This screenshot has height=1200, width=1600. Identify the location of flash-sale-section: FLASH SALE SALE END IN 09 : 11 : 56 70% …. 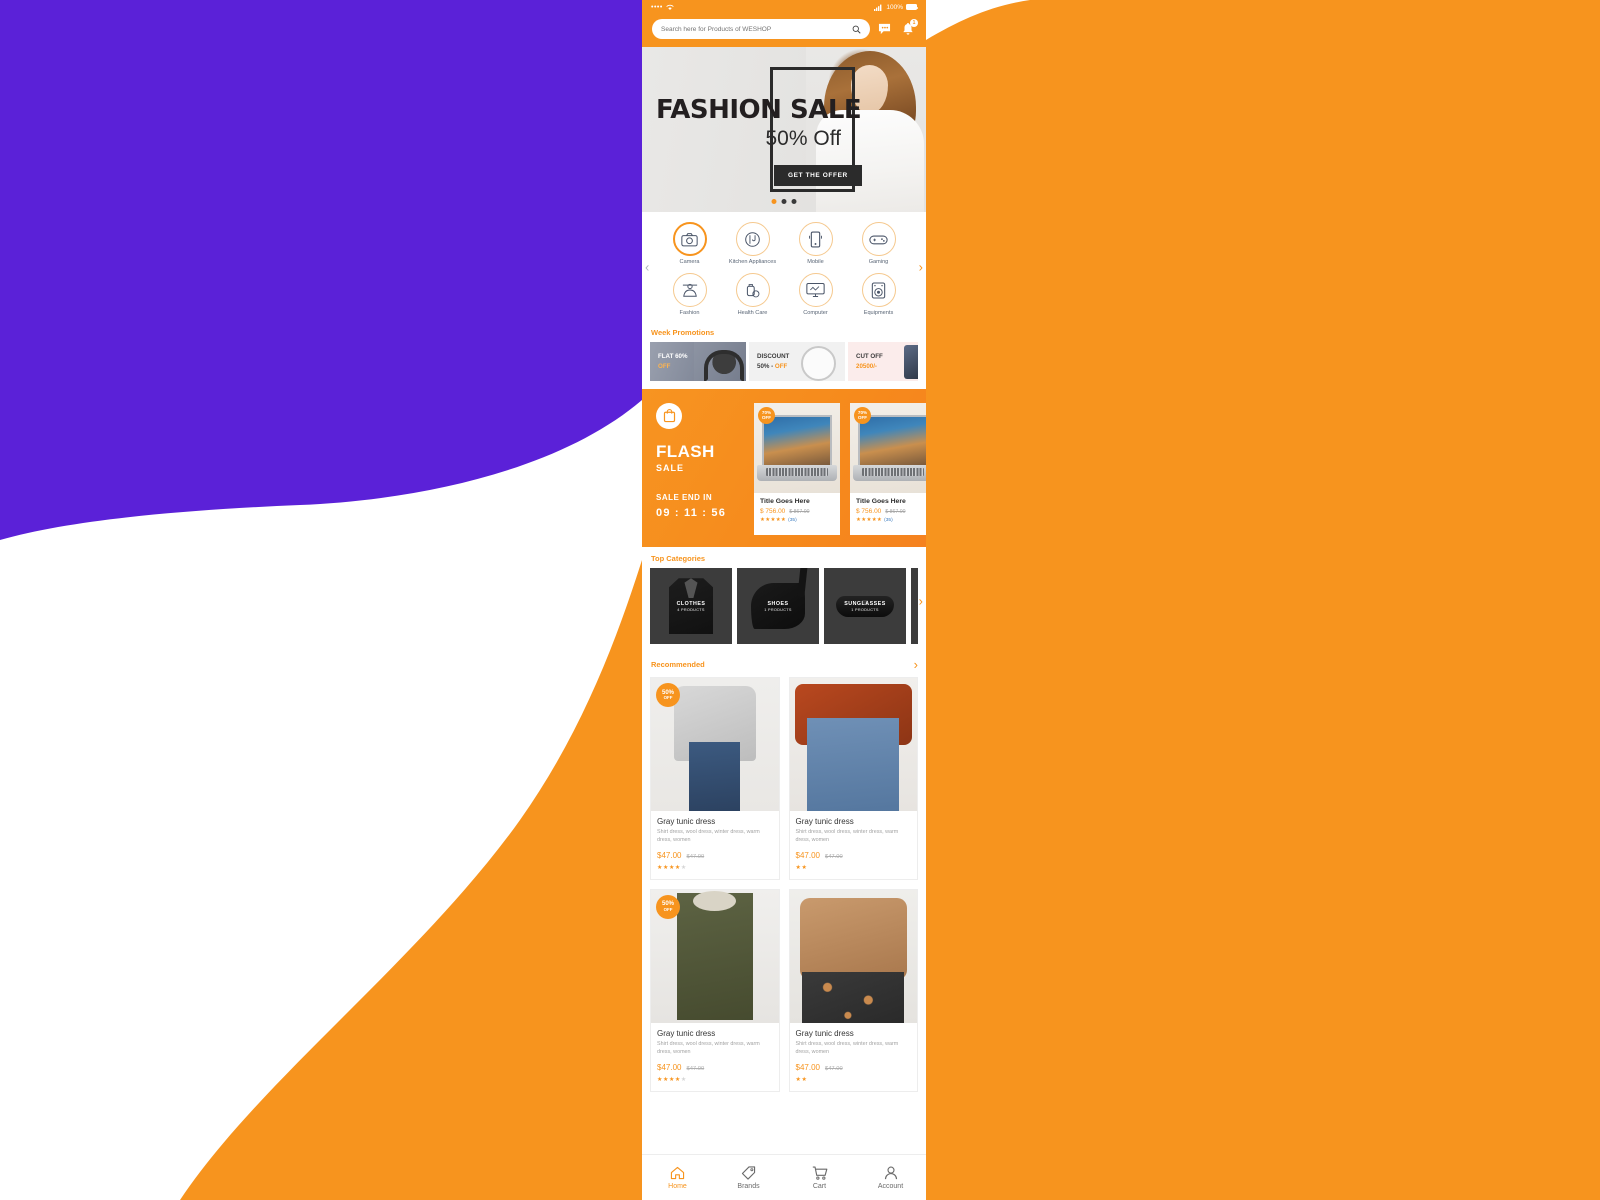
(784, 468).